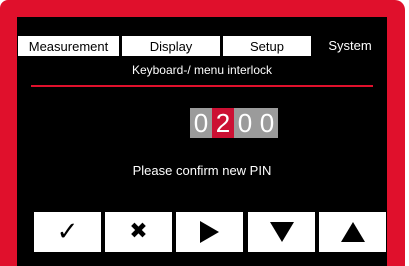  What do you see at coordinates (202, 86) in the screenshot?
I see `title-divider` at bounding box center [202, 86].